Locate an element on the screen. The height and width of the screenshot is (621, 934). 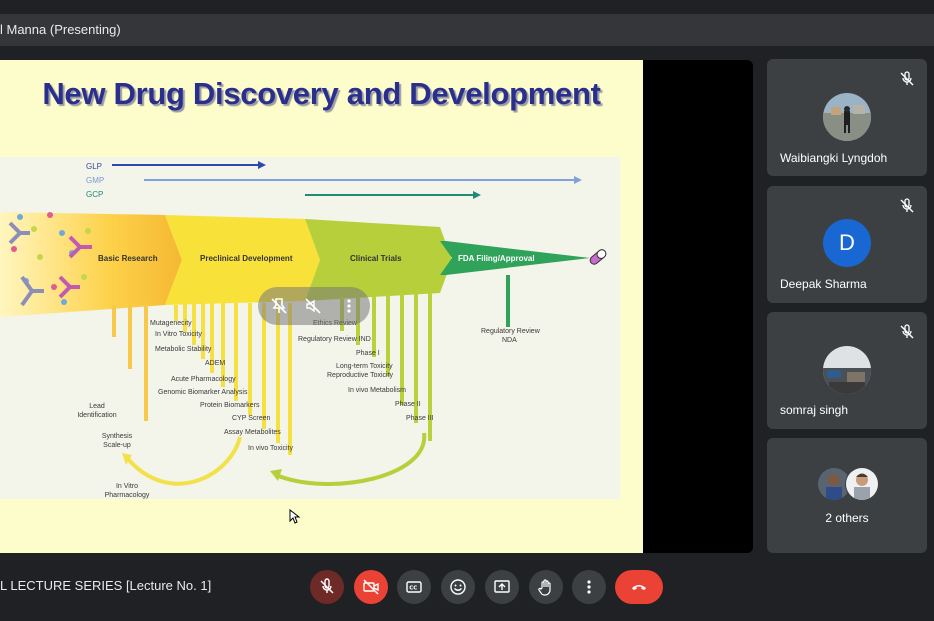
svg-text: CC is located at coordinates (413, 589).